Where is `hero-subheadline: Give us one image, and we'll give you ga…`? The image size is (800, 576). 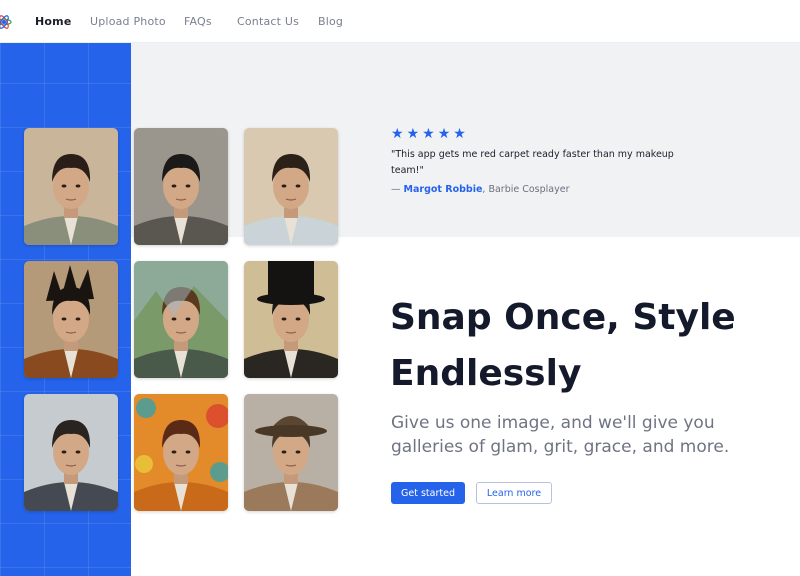
hero-subheadline: Give us one image, and we'll give you ga… is located at coordinates (560, 435).